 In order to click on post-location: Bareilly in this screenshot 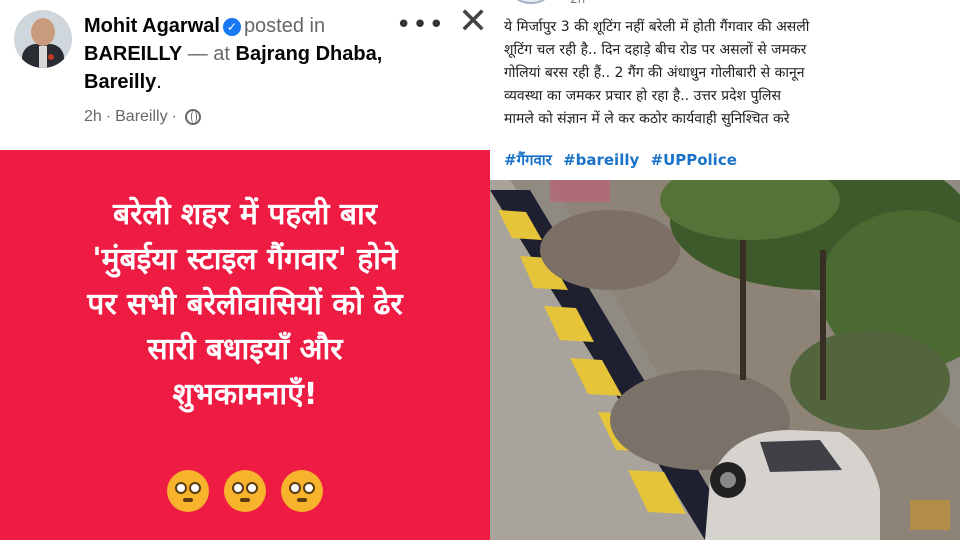, I will do `click(141, 116)`.